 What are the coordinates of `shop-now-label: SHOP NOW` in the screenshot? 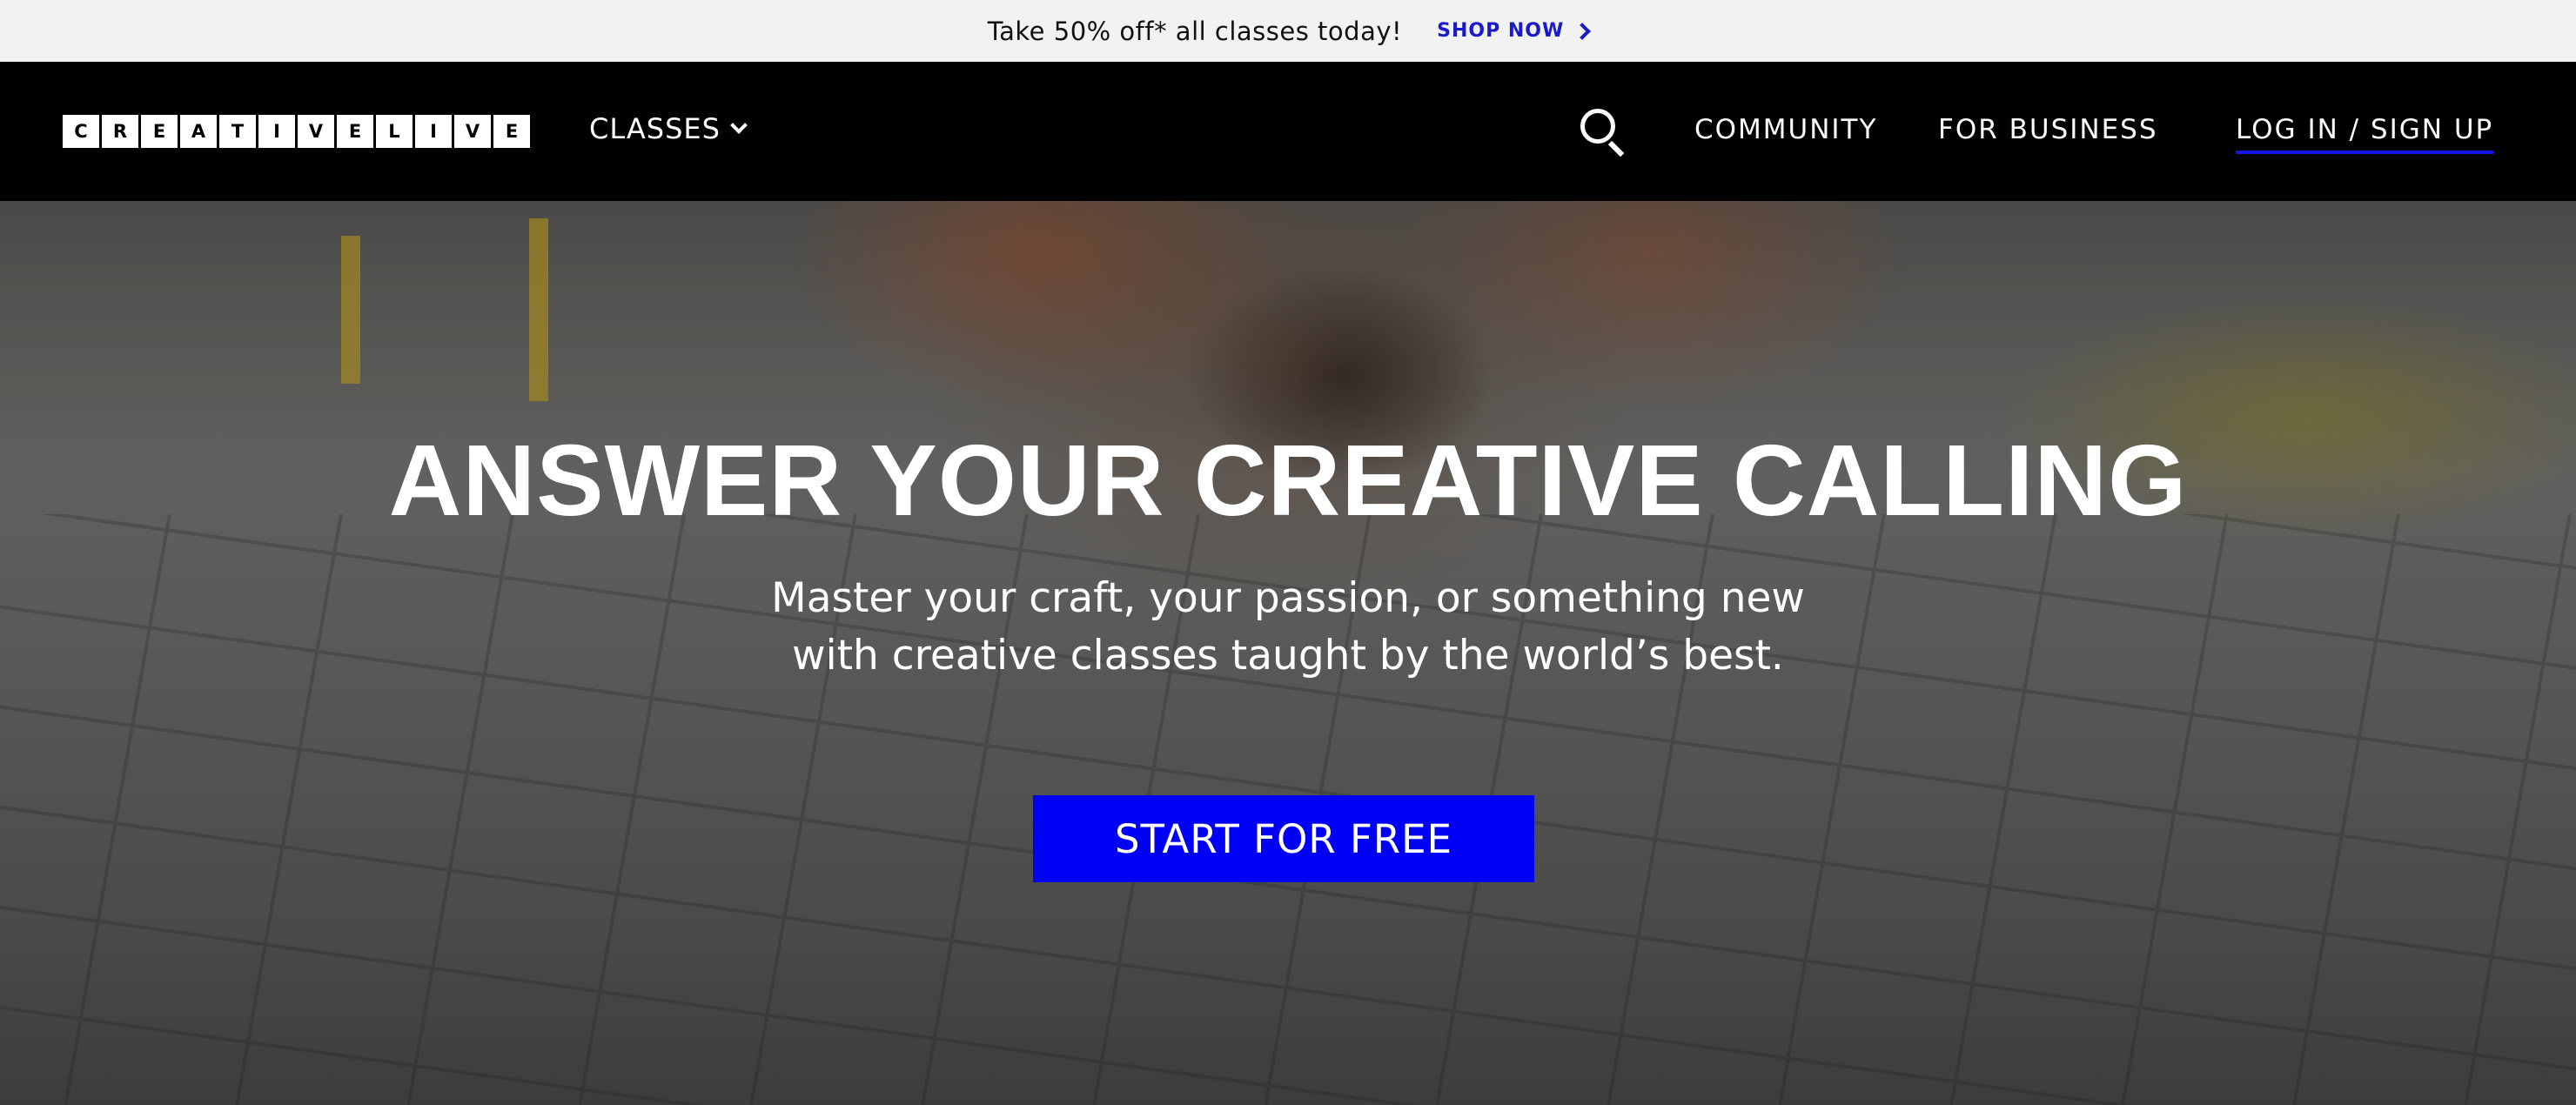 It's located at (1501, 31).